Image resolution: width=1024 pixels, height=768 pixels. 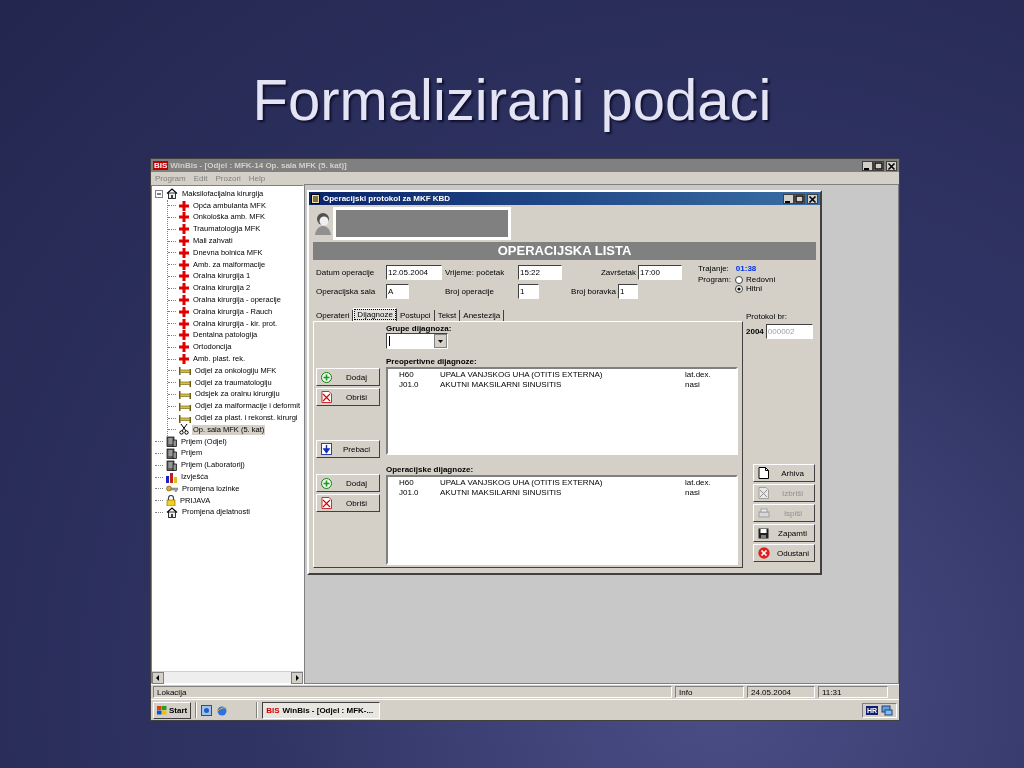 I want to click on field-label: Broj operacije, so click(x=470, y=291).